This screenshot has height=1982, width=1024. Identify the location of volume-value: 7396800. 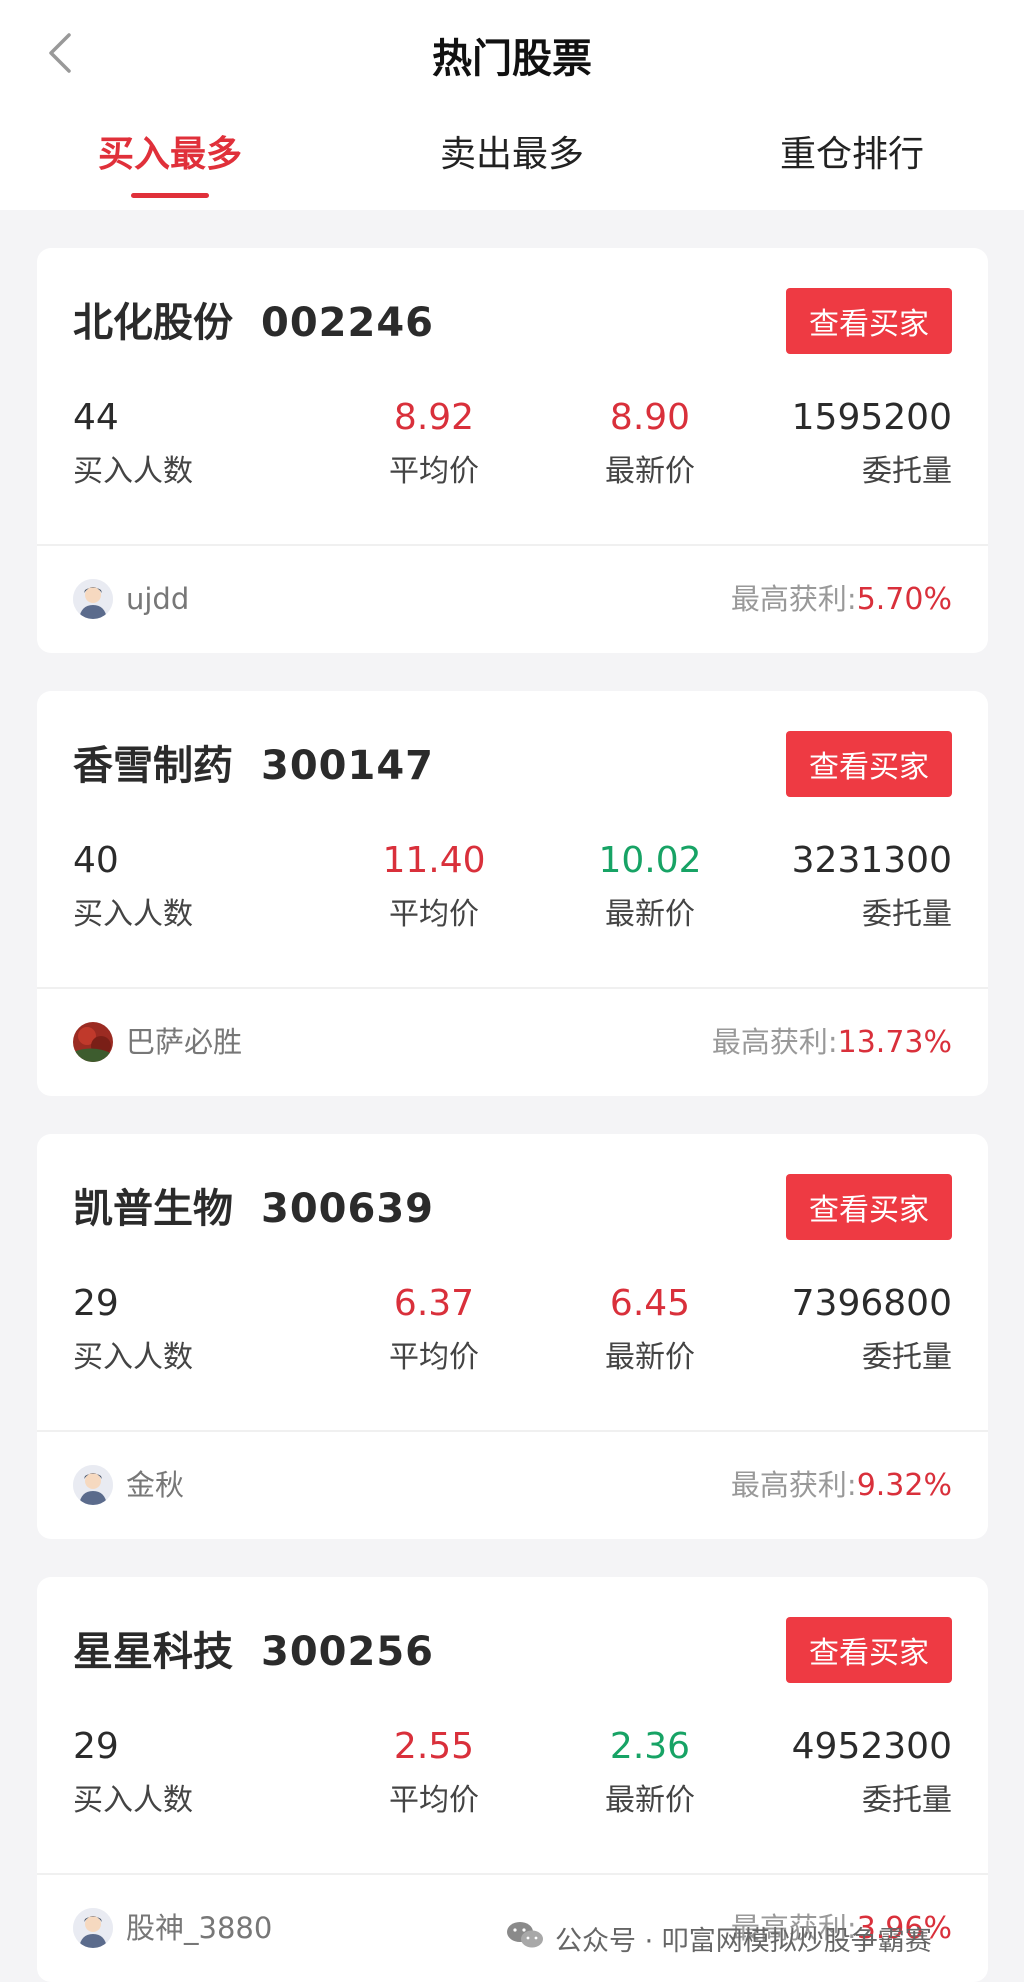
(871, 1303).